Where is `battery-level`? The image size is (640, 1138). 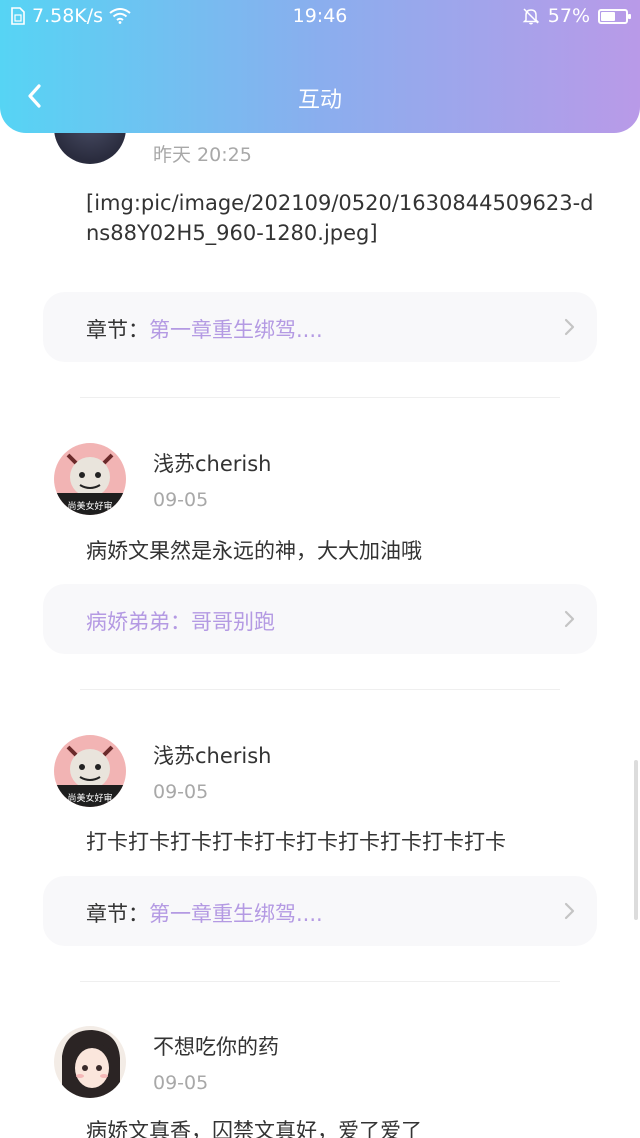 battery-level is located at coordinates (608, 16).